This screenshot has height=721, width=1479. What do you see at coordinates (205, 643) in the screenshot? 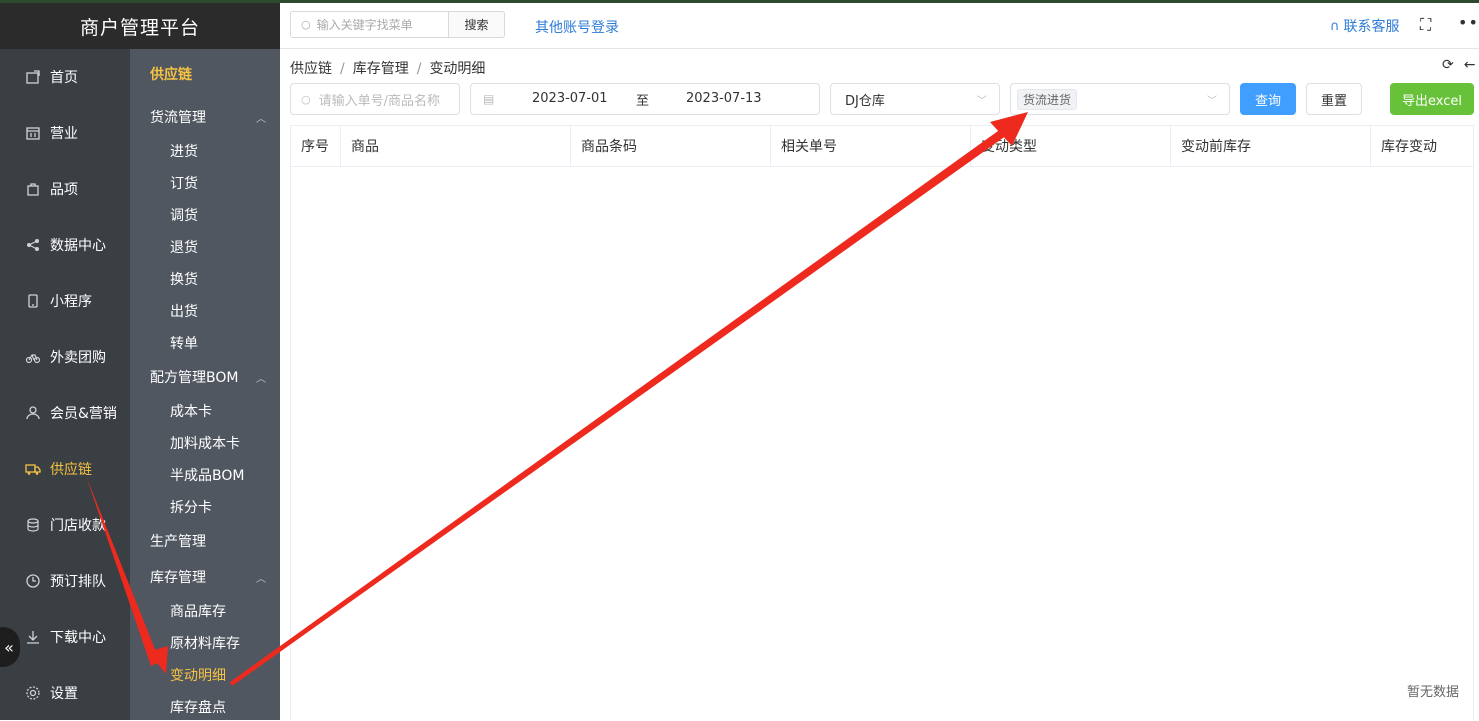
I see `sidebar-item-material-stock: 原材料库存` at bounding box center [205, 643].